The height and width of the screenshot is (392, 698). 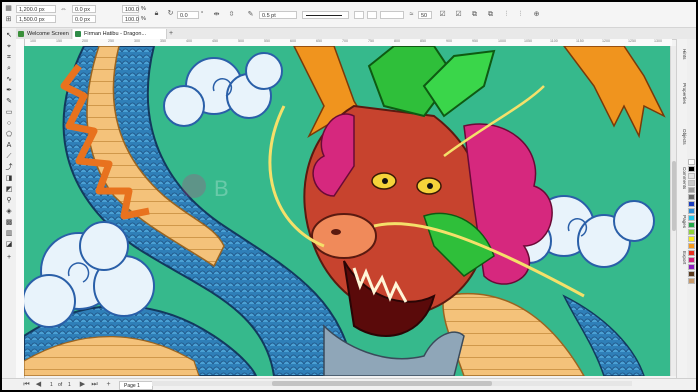 I want to click on artistic-media-icon: ✒, so click(x=9, y=90).